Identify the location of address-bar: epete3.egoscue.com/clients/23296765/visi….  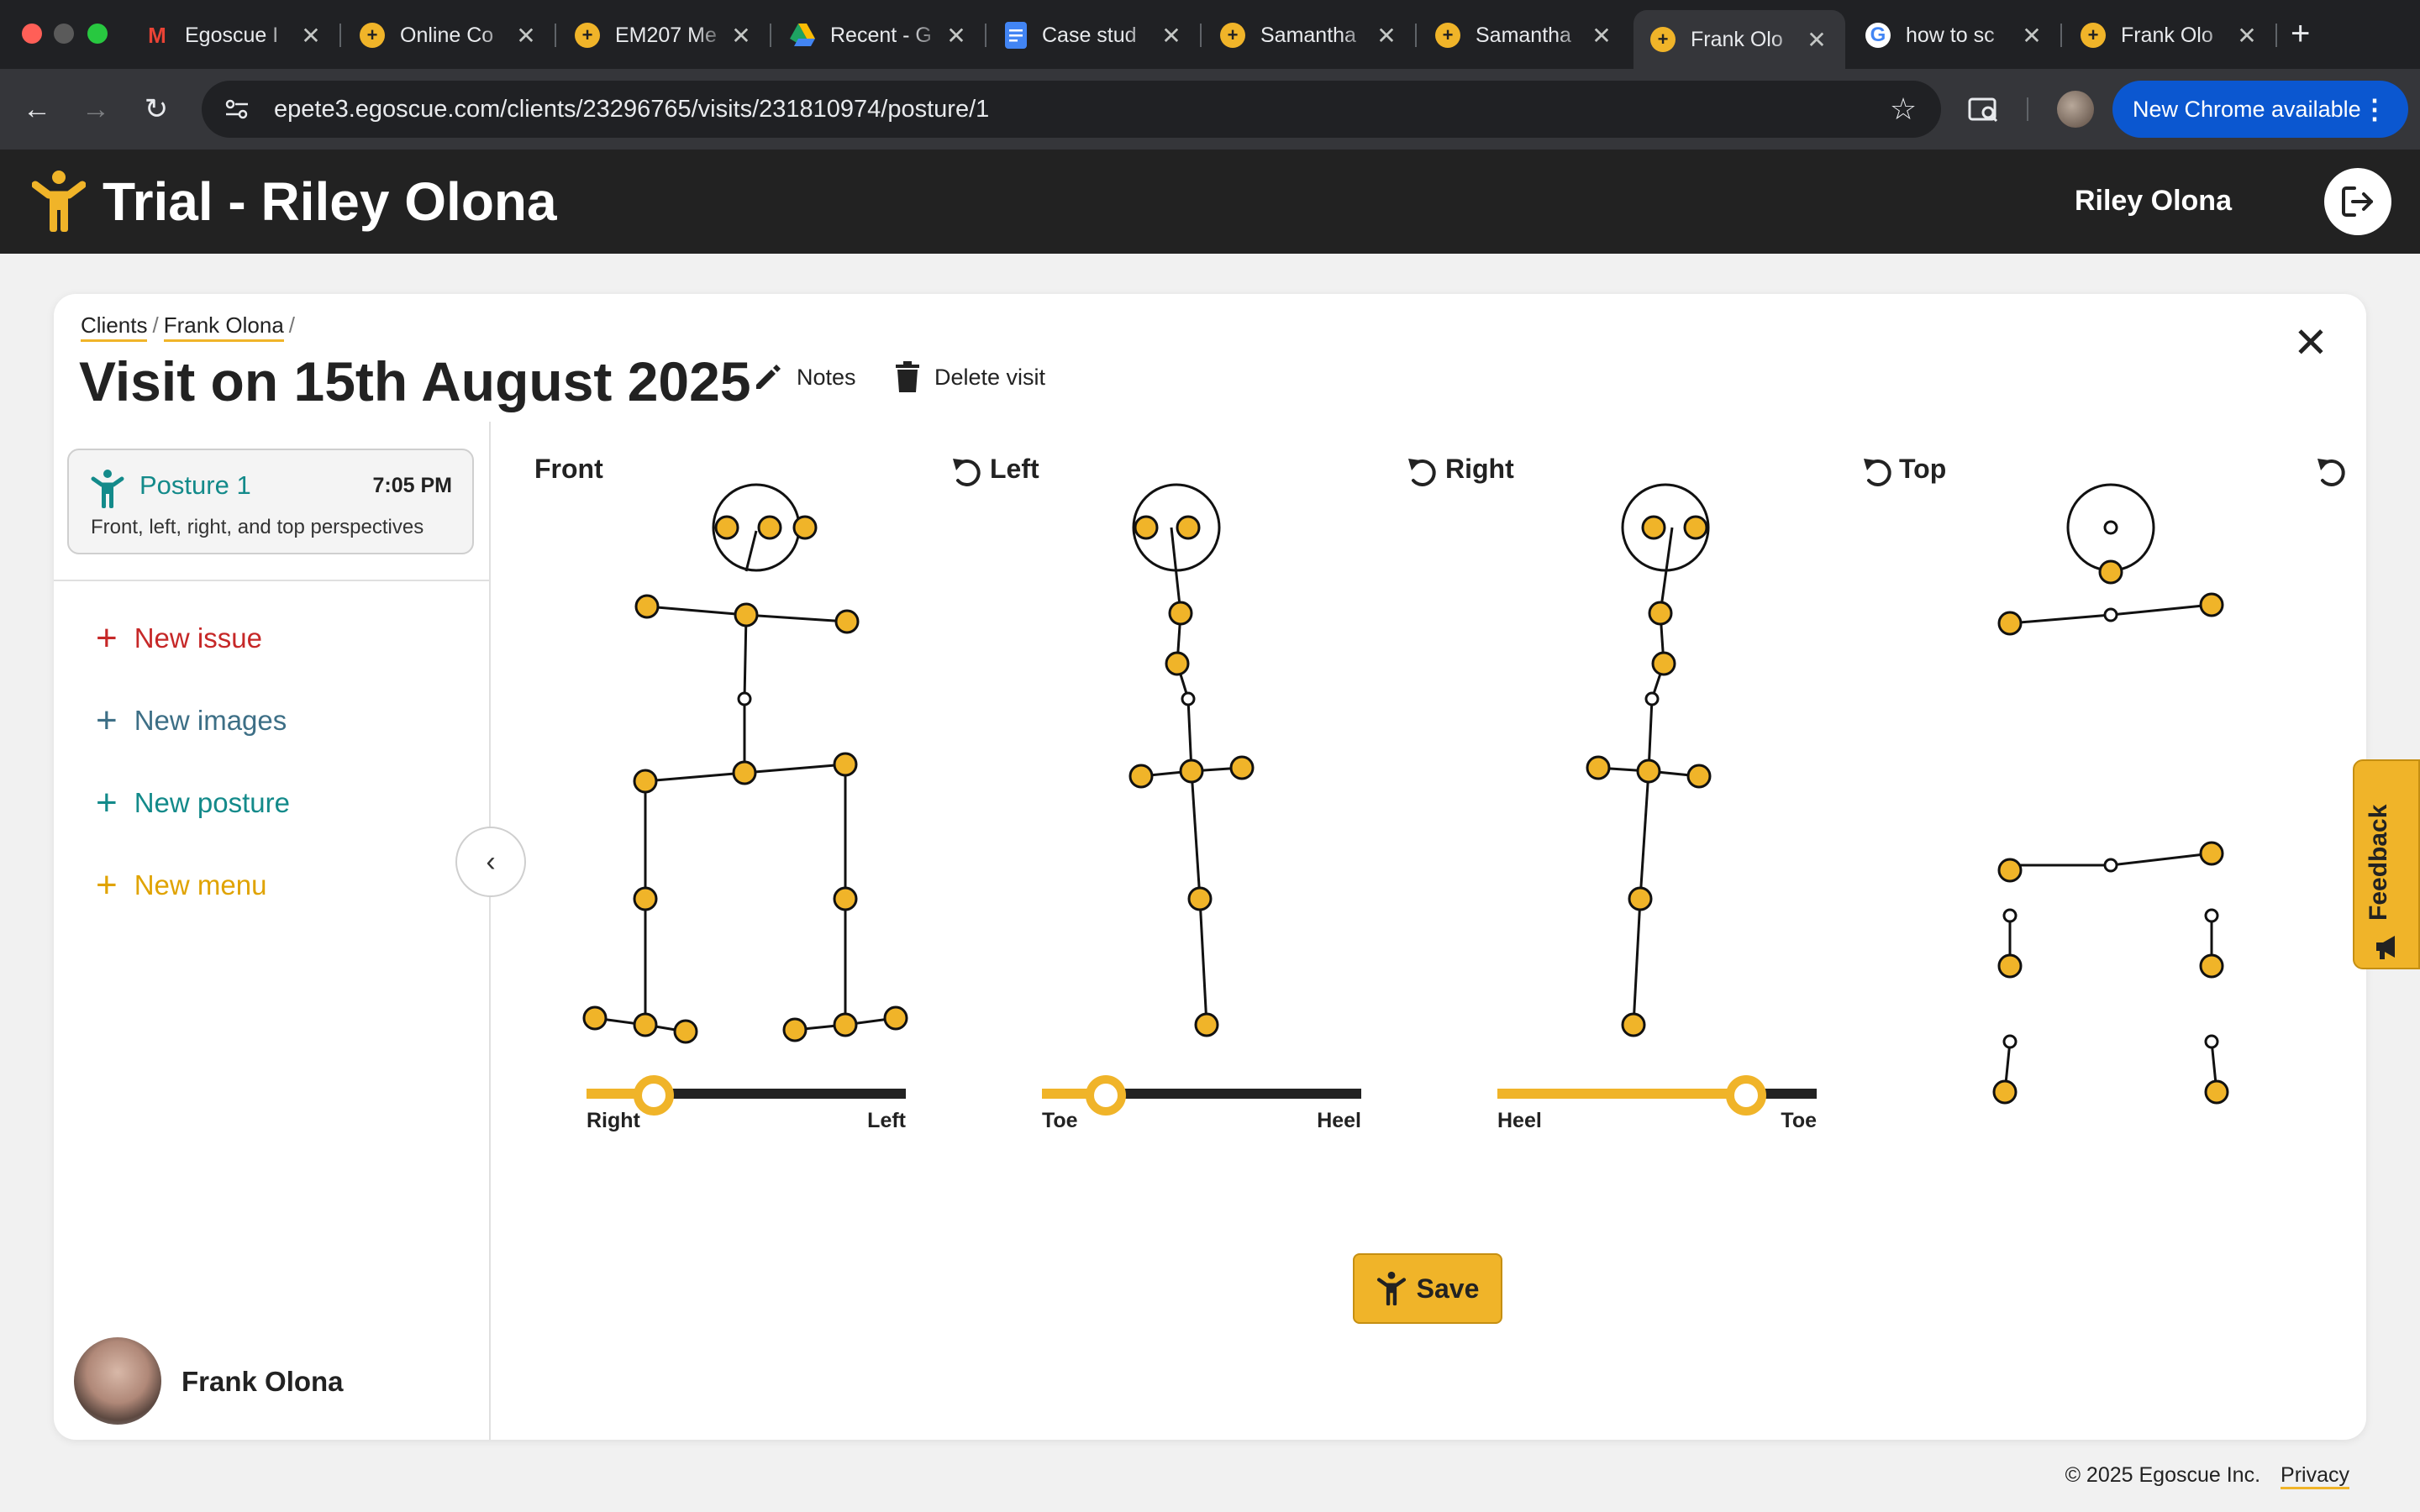
(1072, 109).